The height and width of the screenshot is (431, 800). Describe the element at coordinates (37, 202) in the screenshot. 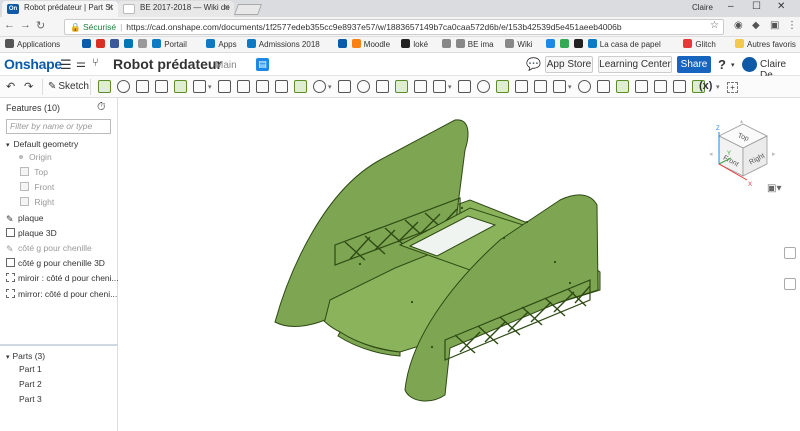

I see `plane-right-item: Right` at that location.